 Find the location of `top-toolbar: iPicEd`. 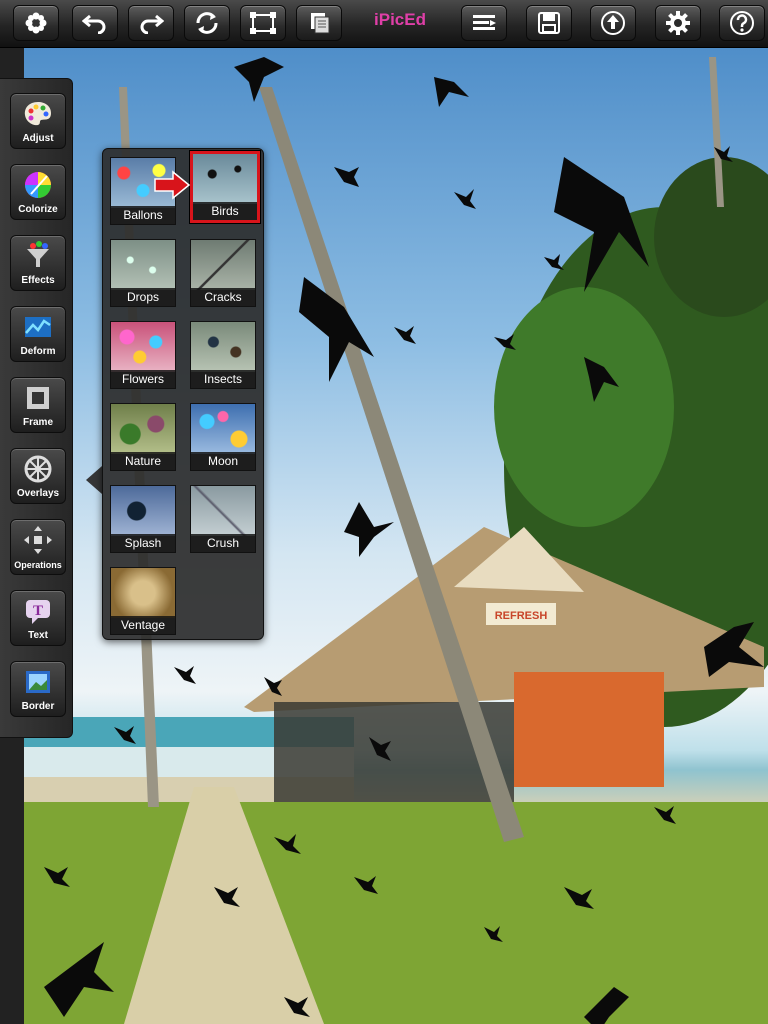

top-toolbar: iPicEd is located at coordinates (384, 24).